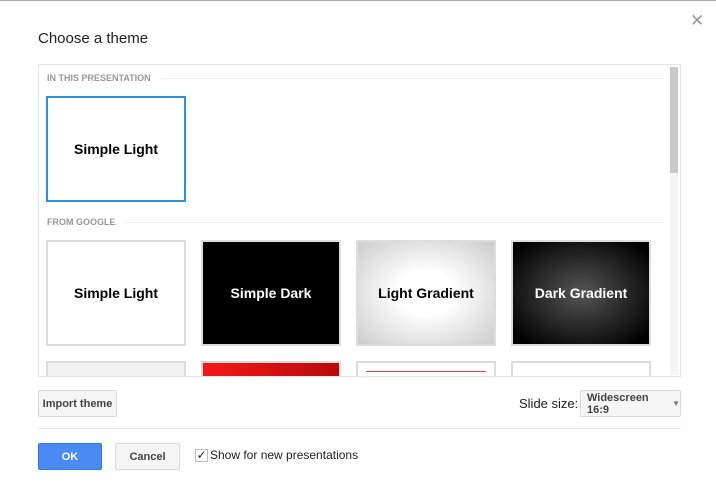 Image resolution: width=716 pixels, height=494 pixels. I want to click on theme-label: Simple Dark, so click(271, 293).